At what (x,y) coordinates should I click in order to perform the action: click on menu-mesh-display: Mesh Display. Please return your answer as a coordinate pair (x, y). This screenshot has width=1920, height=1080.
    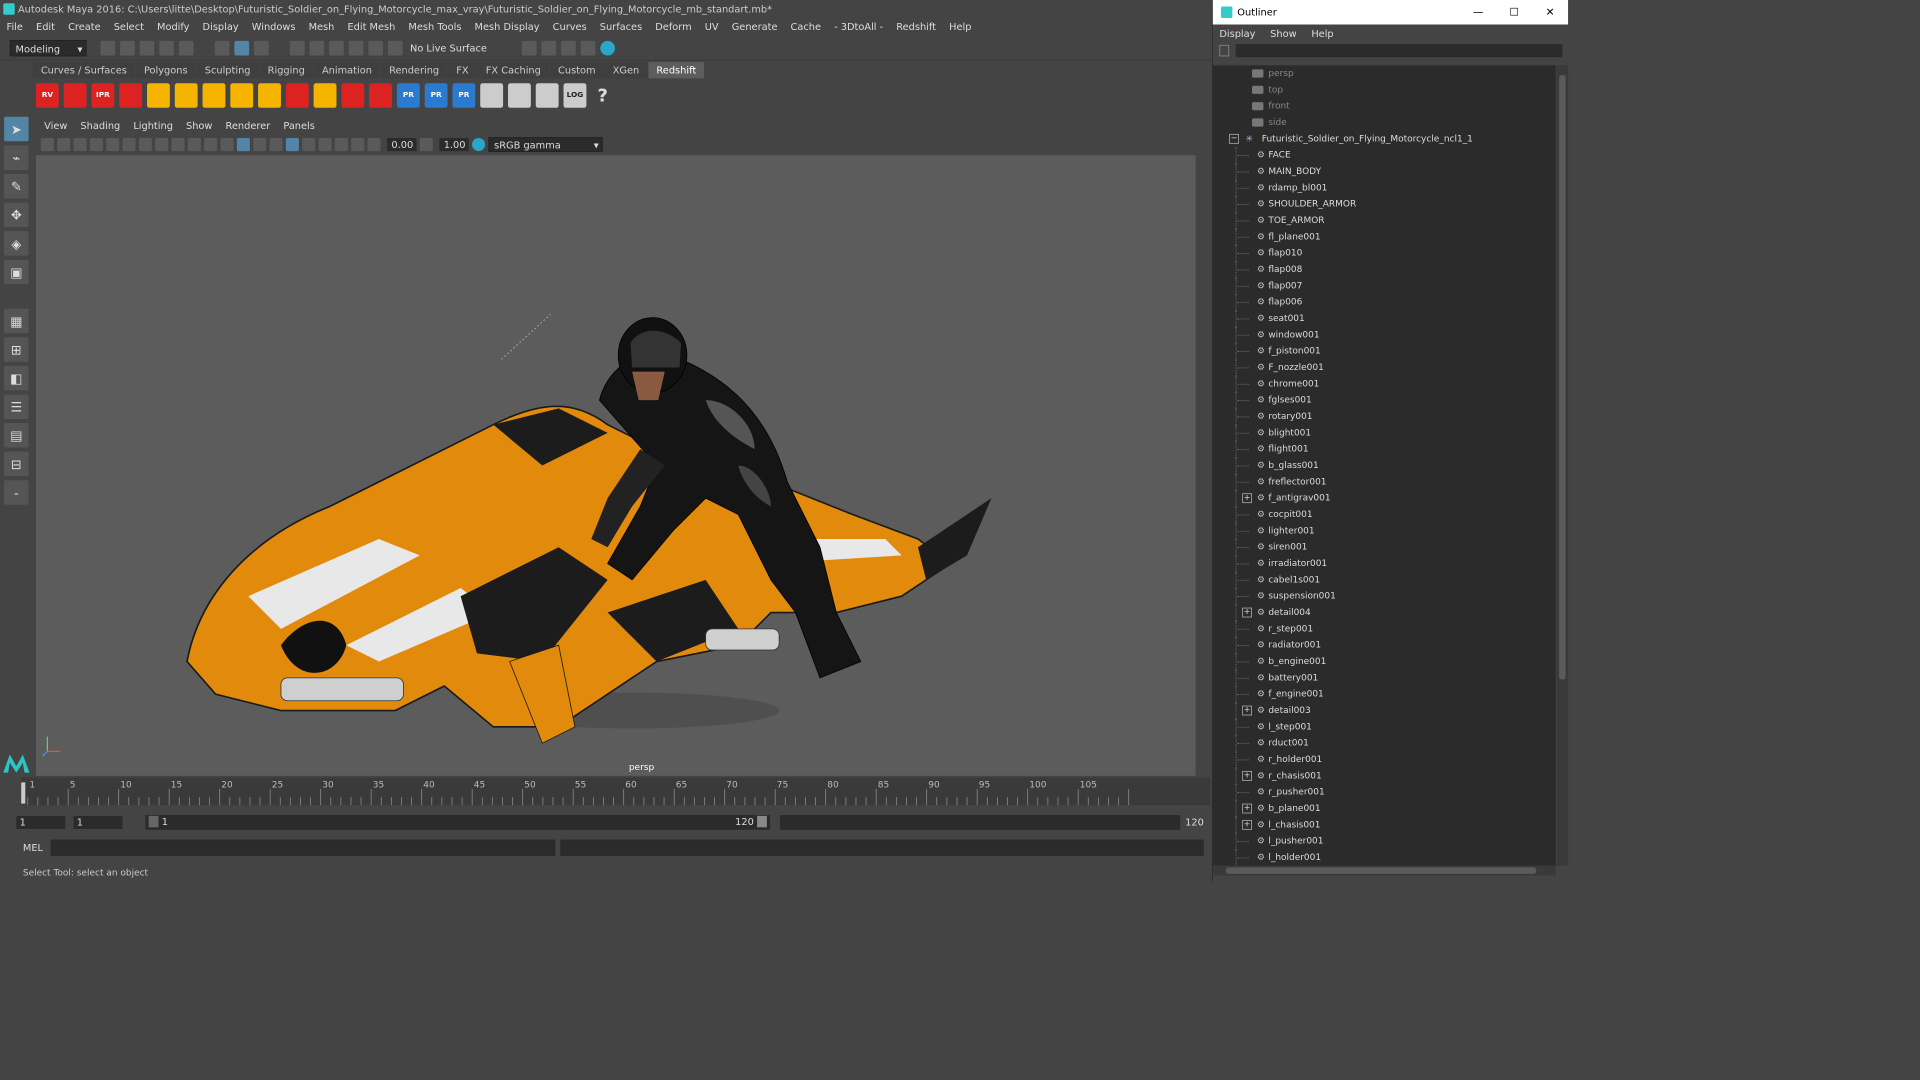
    Looking at the image, I should click on (507, 26).